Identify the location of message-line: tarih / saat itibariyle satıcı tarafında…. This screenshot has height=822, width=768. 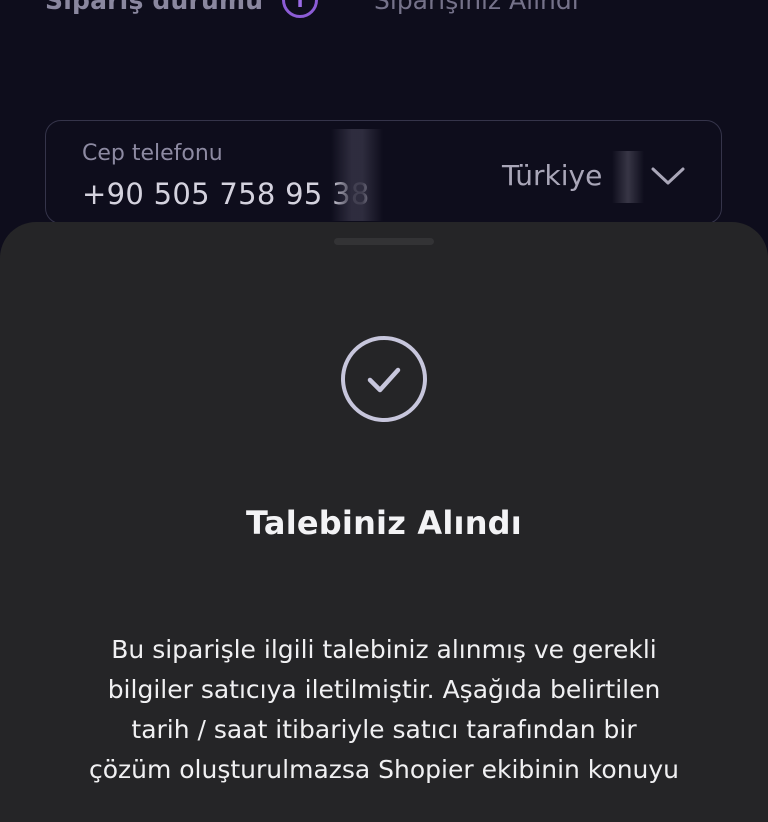
(384, 729).